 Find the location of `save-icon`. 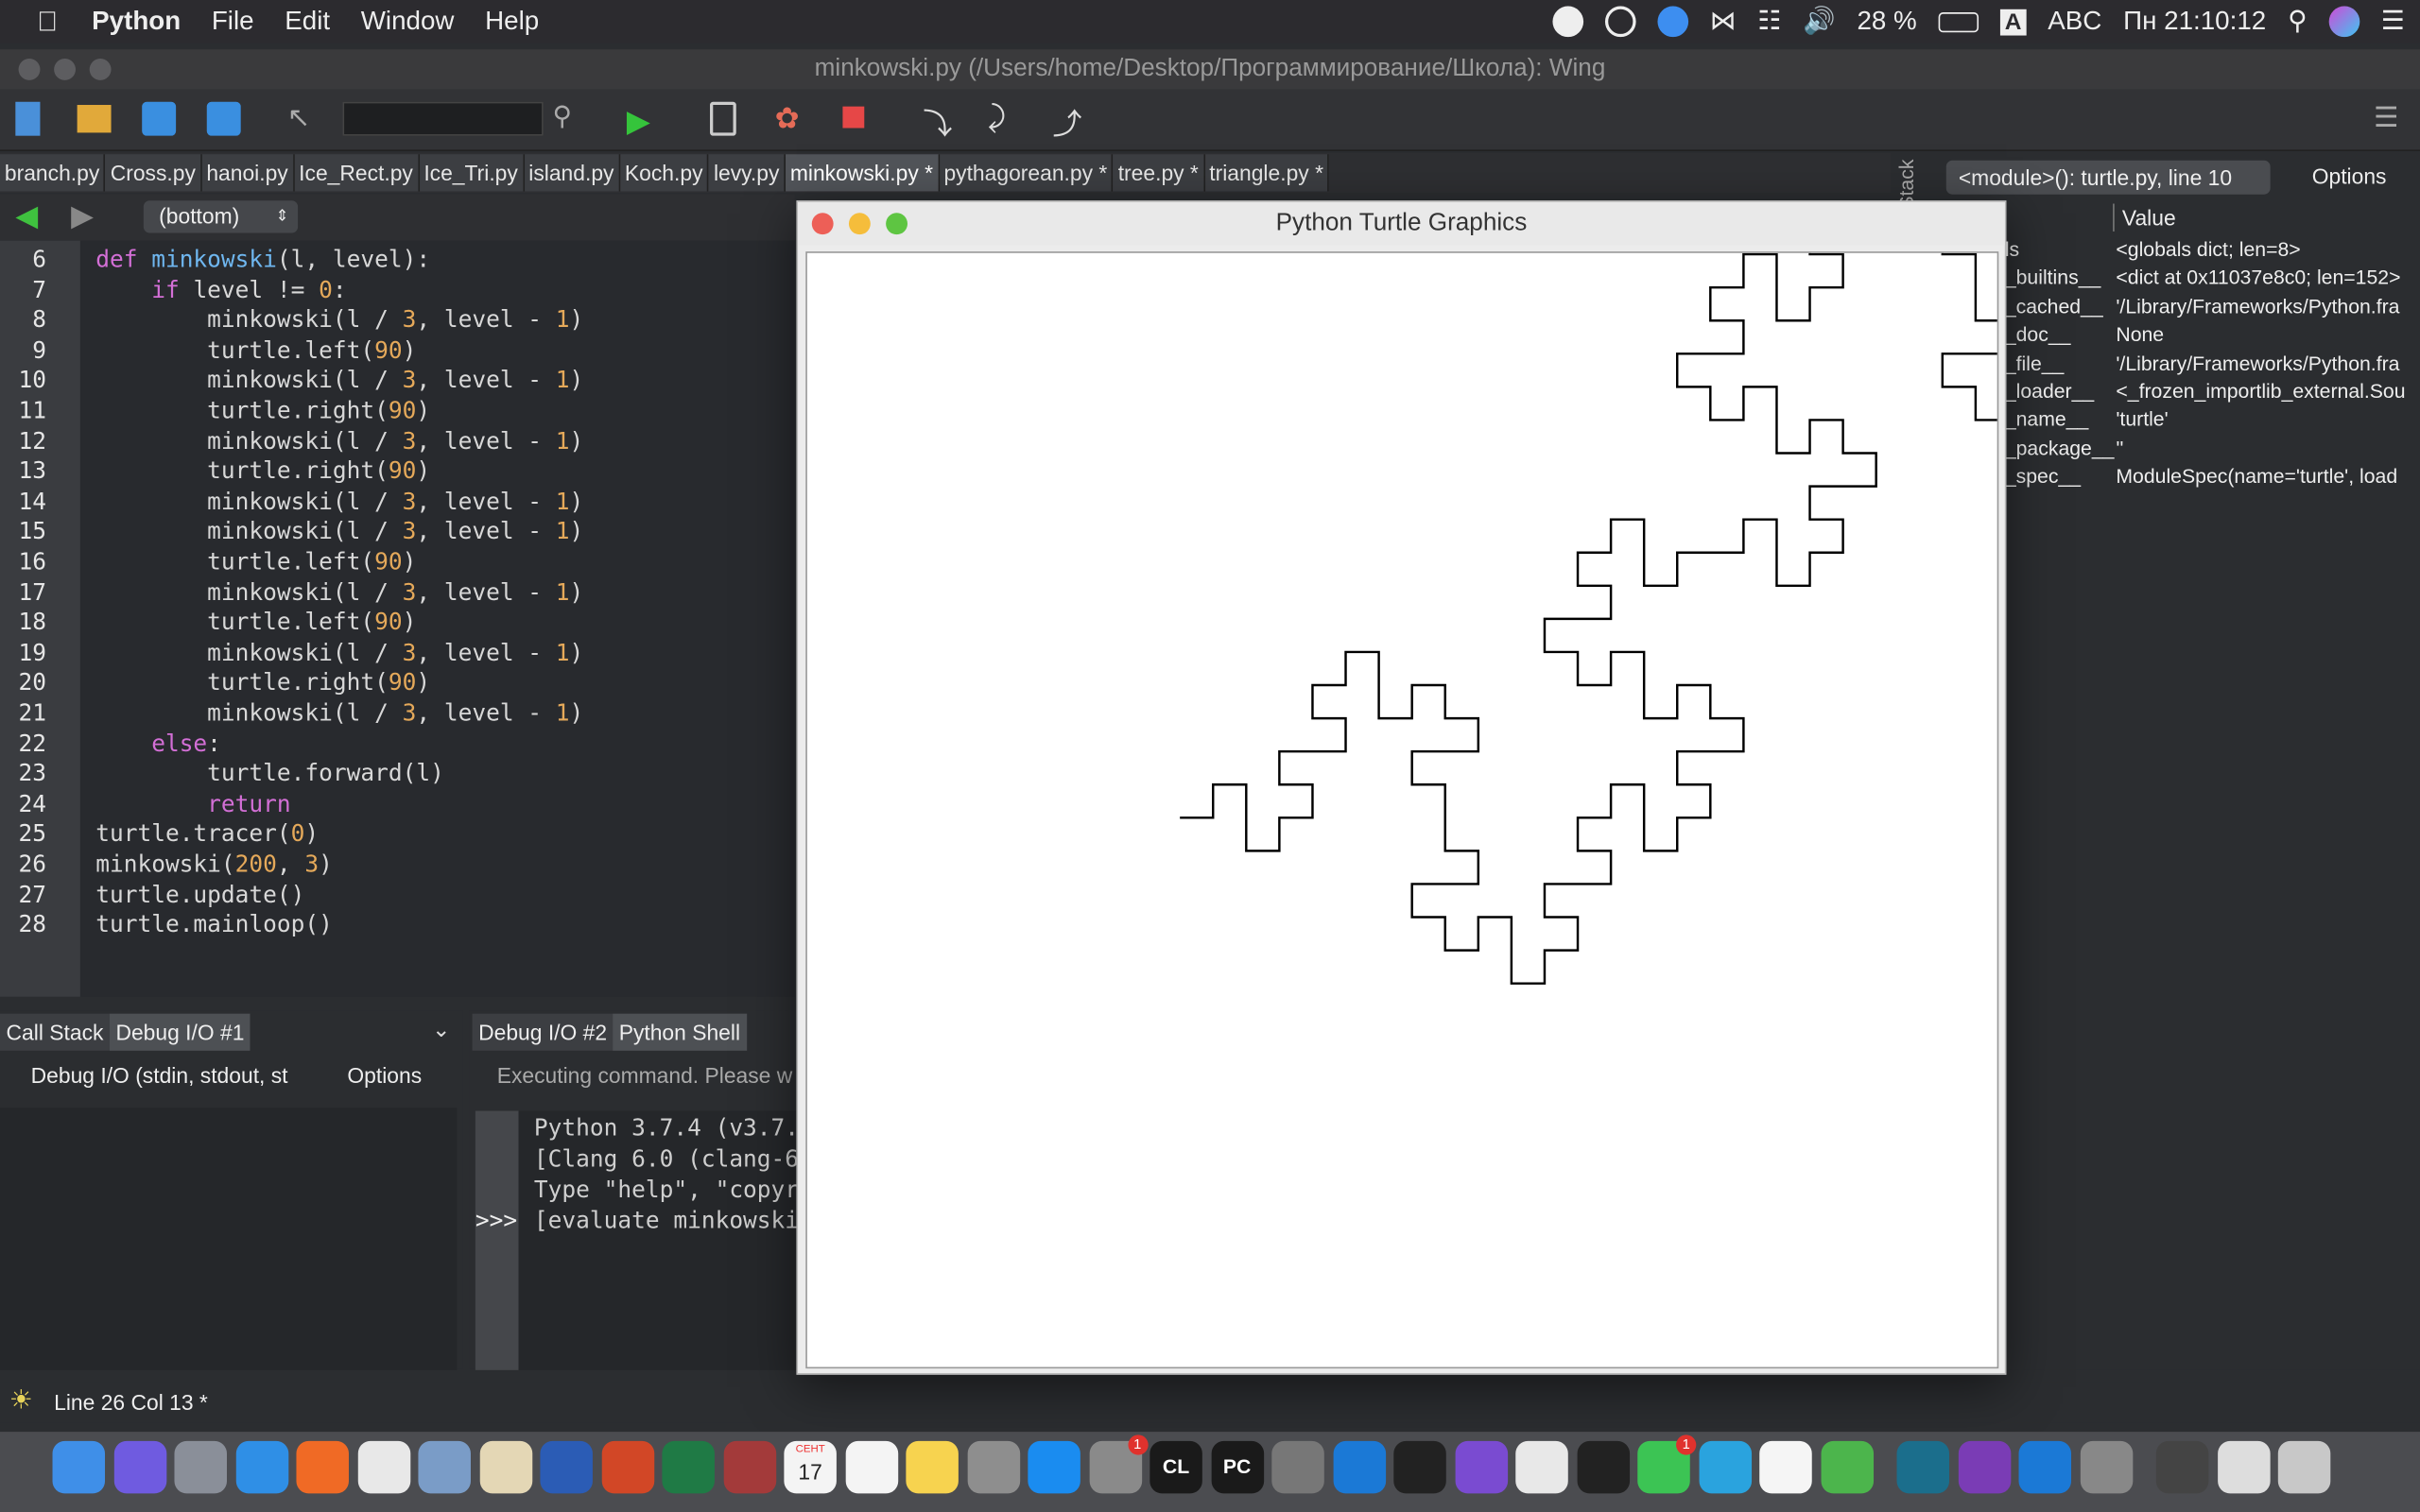

save-icon is located at coordinates (159, 118).